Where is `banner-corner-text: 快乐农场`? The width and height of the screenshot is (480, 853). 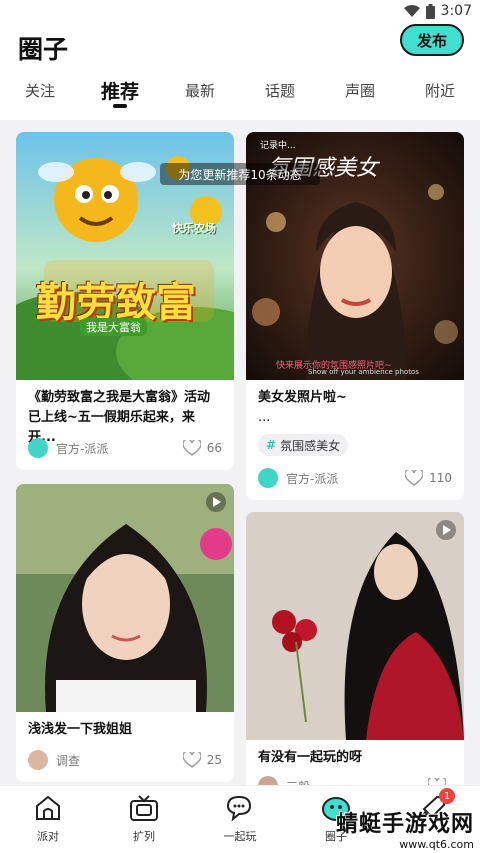 banner-corner-text: 快乐农场 is located at coordinates (194, 228).